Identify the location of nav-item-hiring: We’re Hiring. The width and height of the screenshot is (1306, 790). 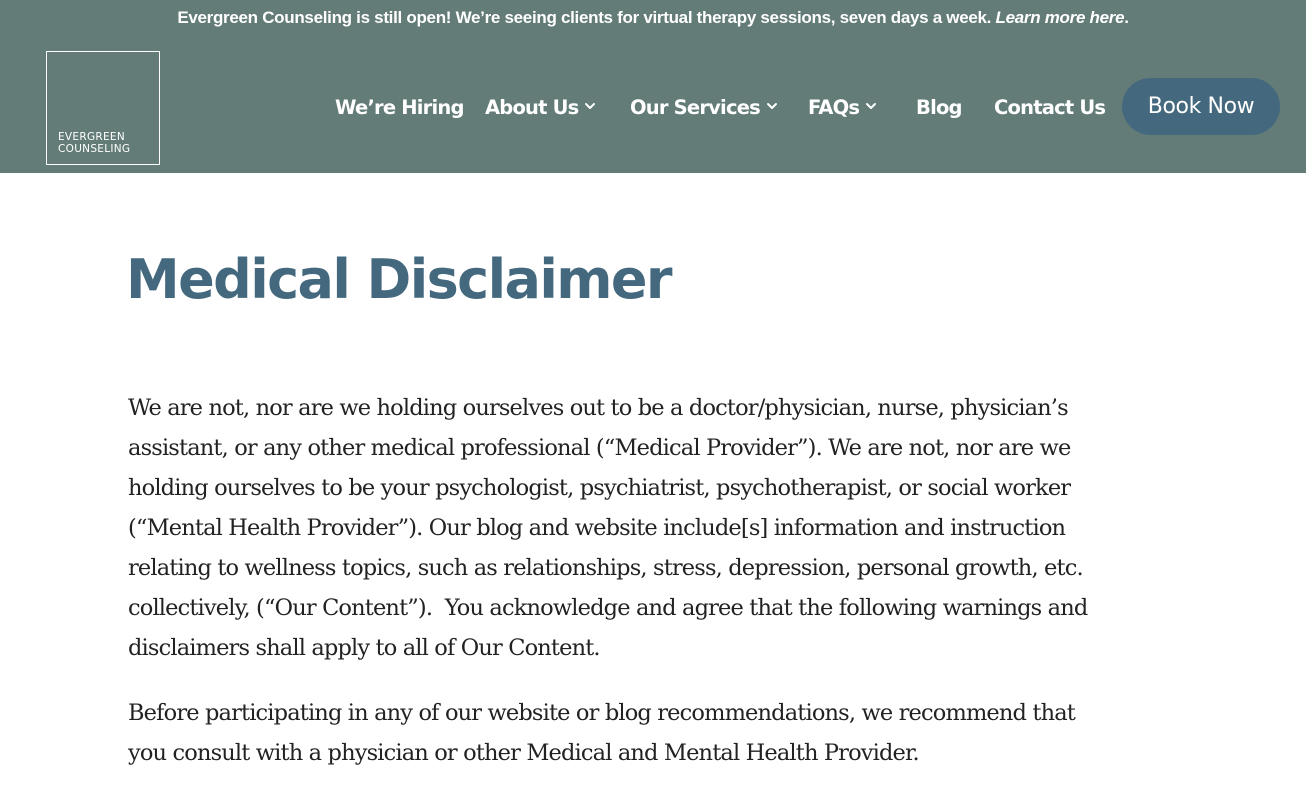
(399, 108).